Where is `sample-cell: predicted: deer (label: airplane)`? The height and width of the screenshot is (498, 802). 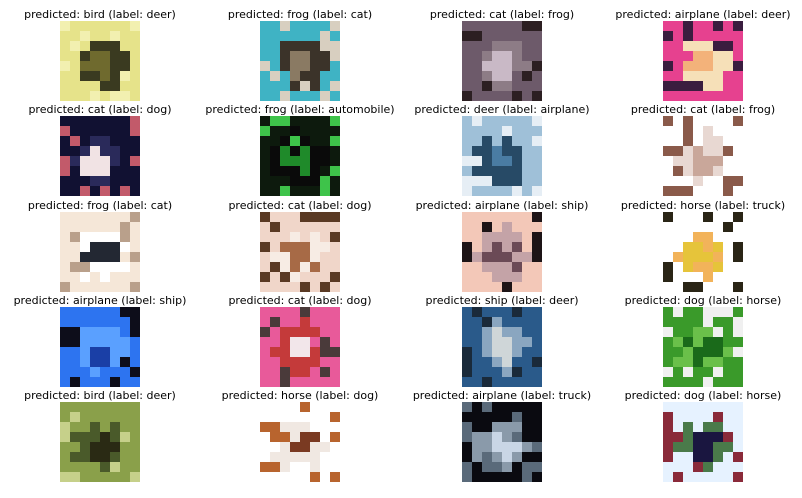
sample-cell: predicted: deer (label: airplane) is located at coordinates (502, 145).